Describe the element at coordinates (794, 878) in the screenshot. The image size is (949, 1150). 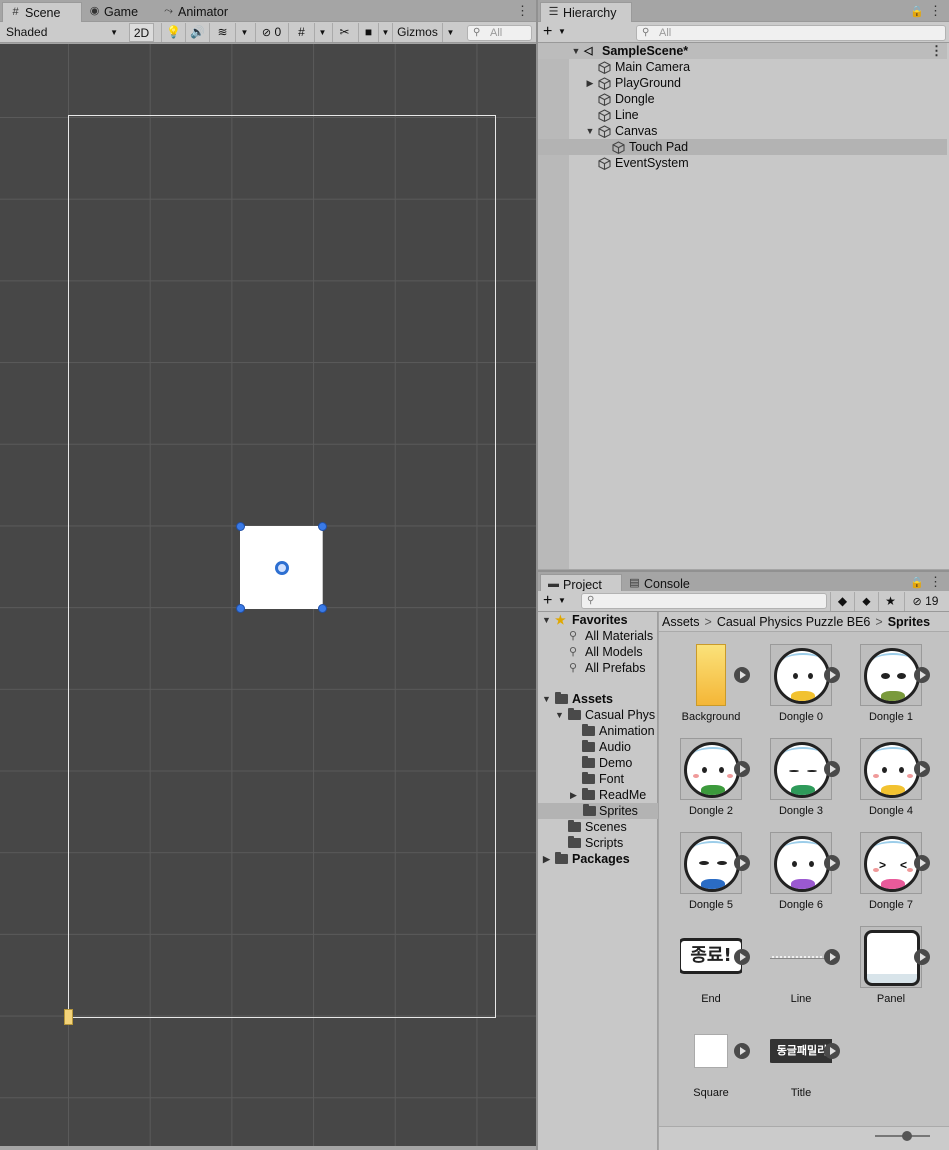
I see `asset-dongle-6: Dongle 6` at that location.